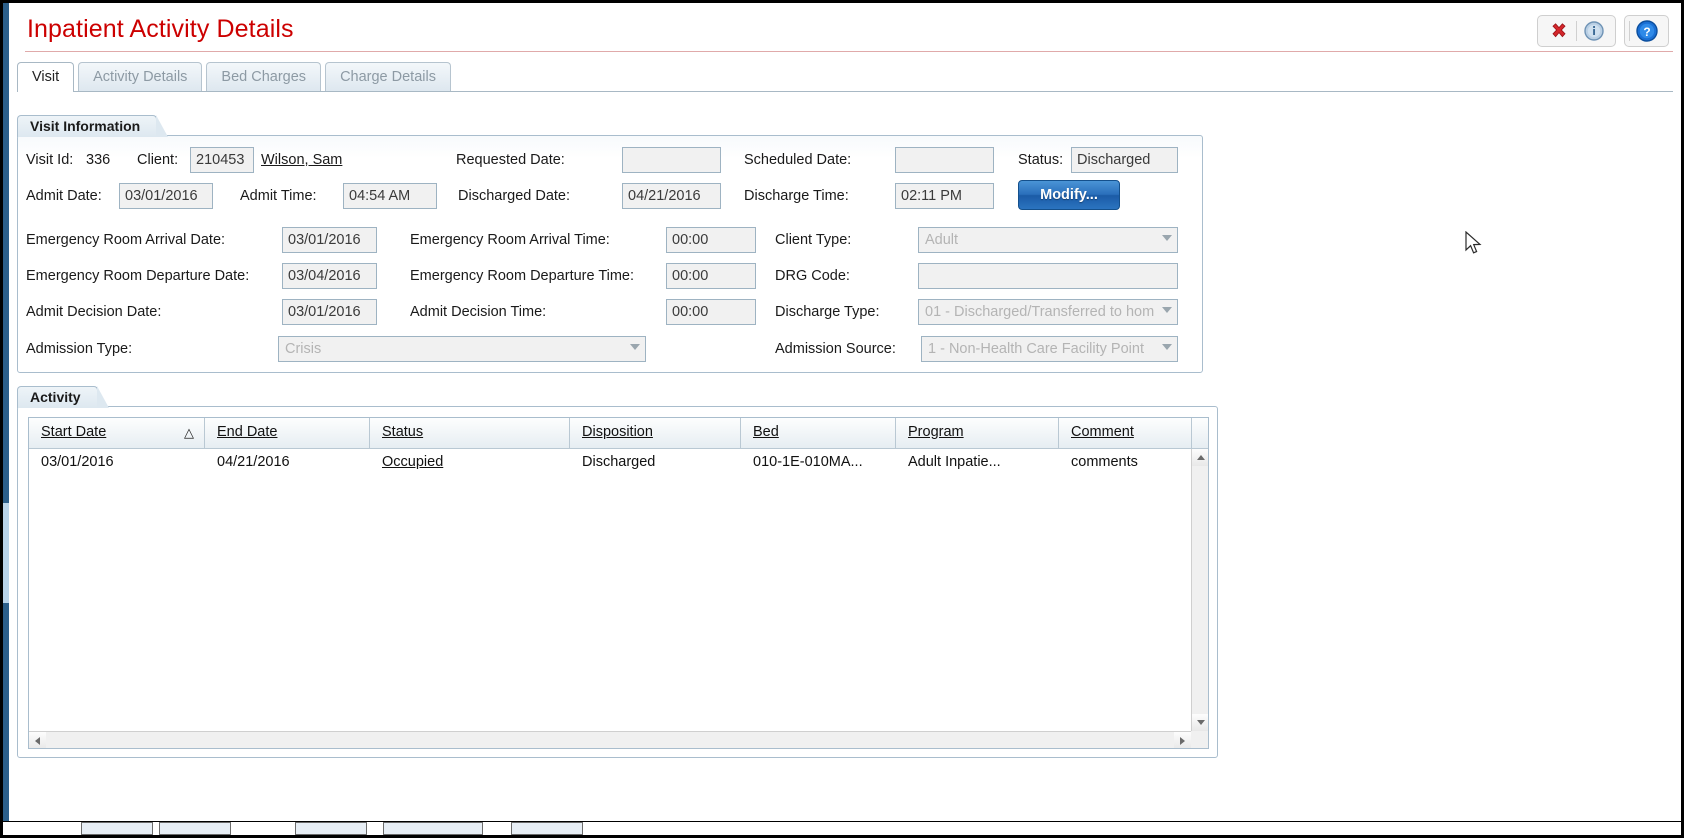 The height and width of the screenshot is (838, 1684). I want to click on tab-charge-details: Charge Details, so click(388, 77).